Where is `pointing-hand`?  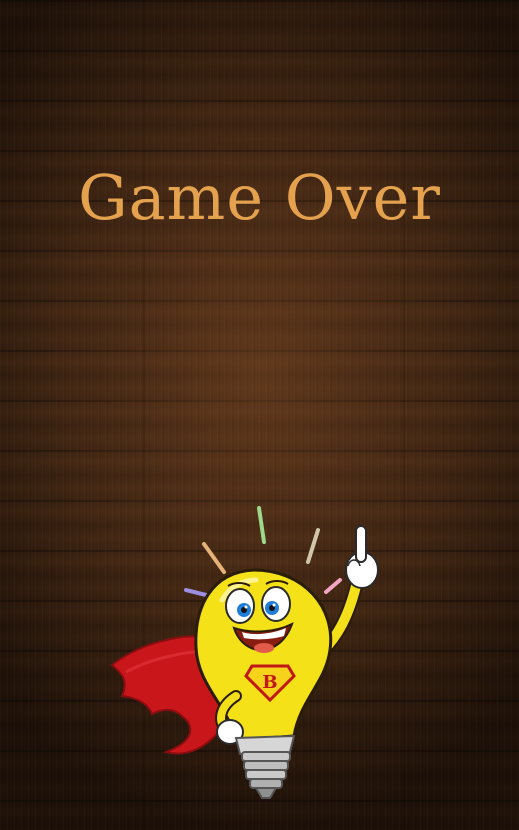 pointing-hand is located at coordinates (362, 557).